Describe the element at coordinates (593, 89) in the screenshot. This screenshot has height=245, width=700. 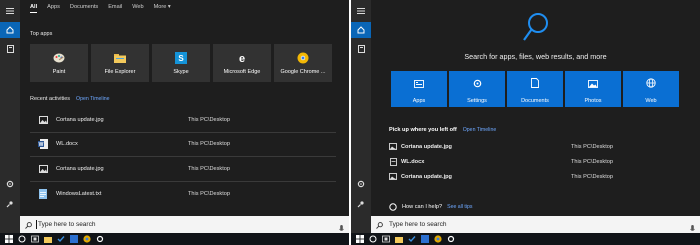
I see `category-tile-photos: Photos` at that location.